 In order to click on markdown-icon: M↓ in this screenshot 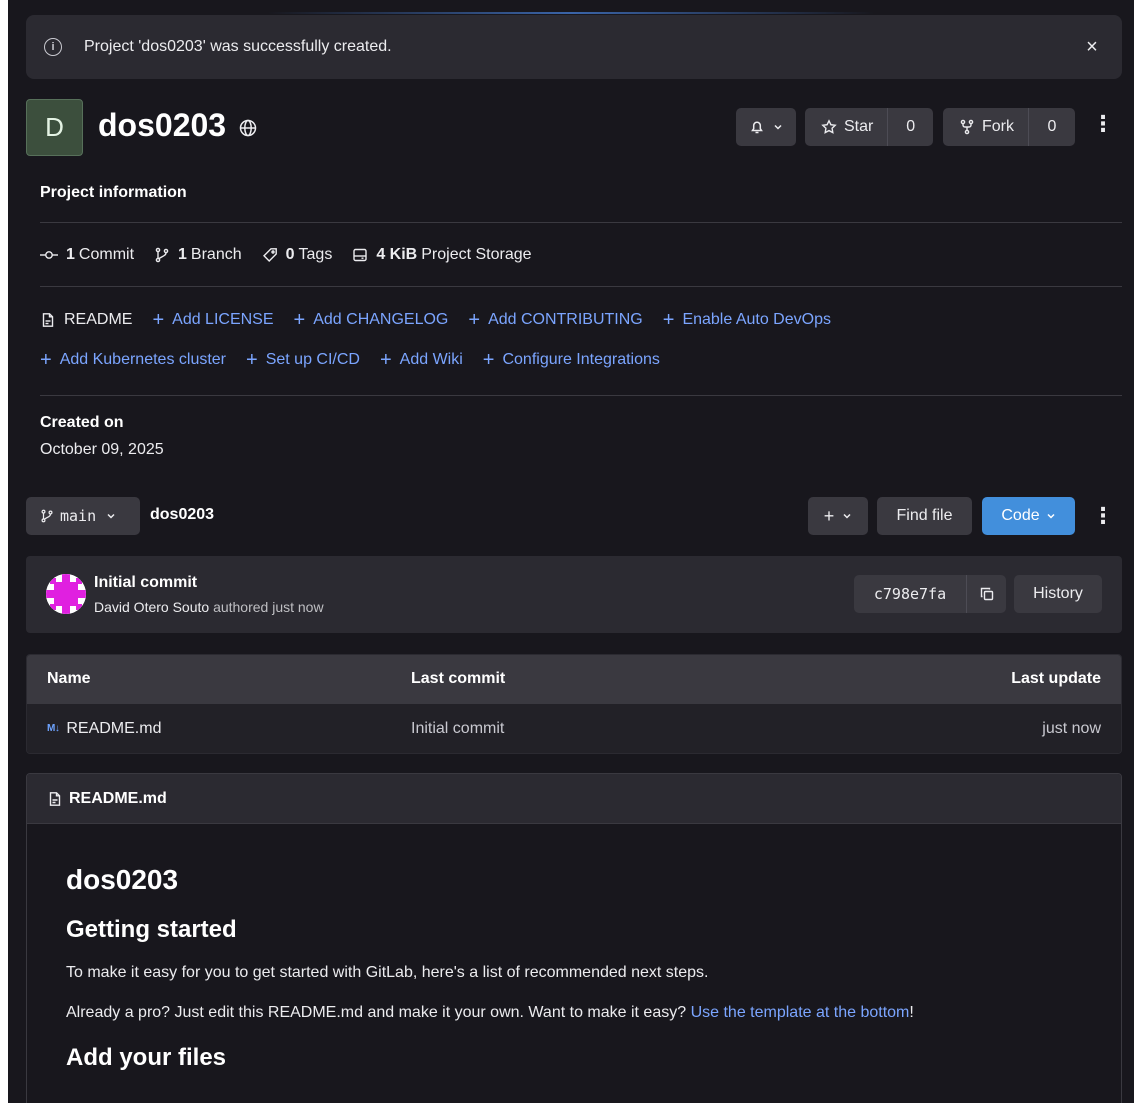, I will do `click(53, 728)`.